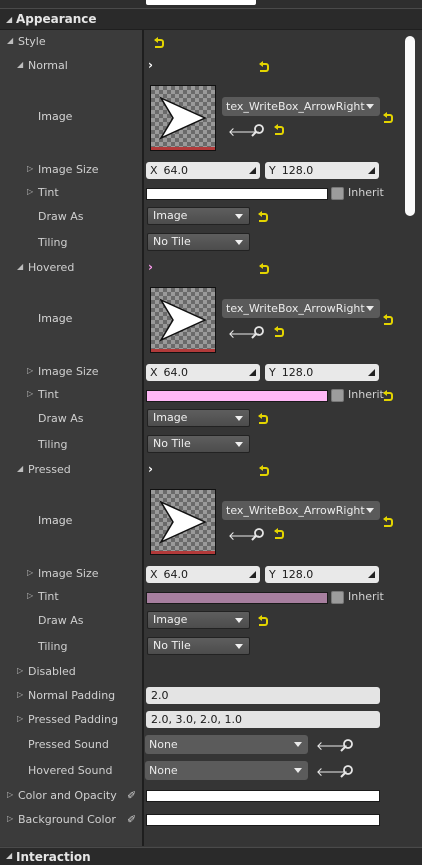 The height and width of the screenshot is (865, 422). I want to click on pressed-image-asset-picker: tex_WriteBox_ArrowRight, so click(301, 510).